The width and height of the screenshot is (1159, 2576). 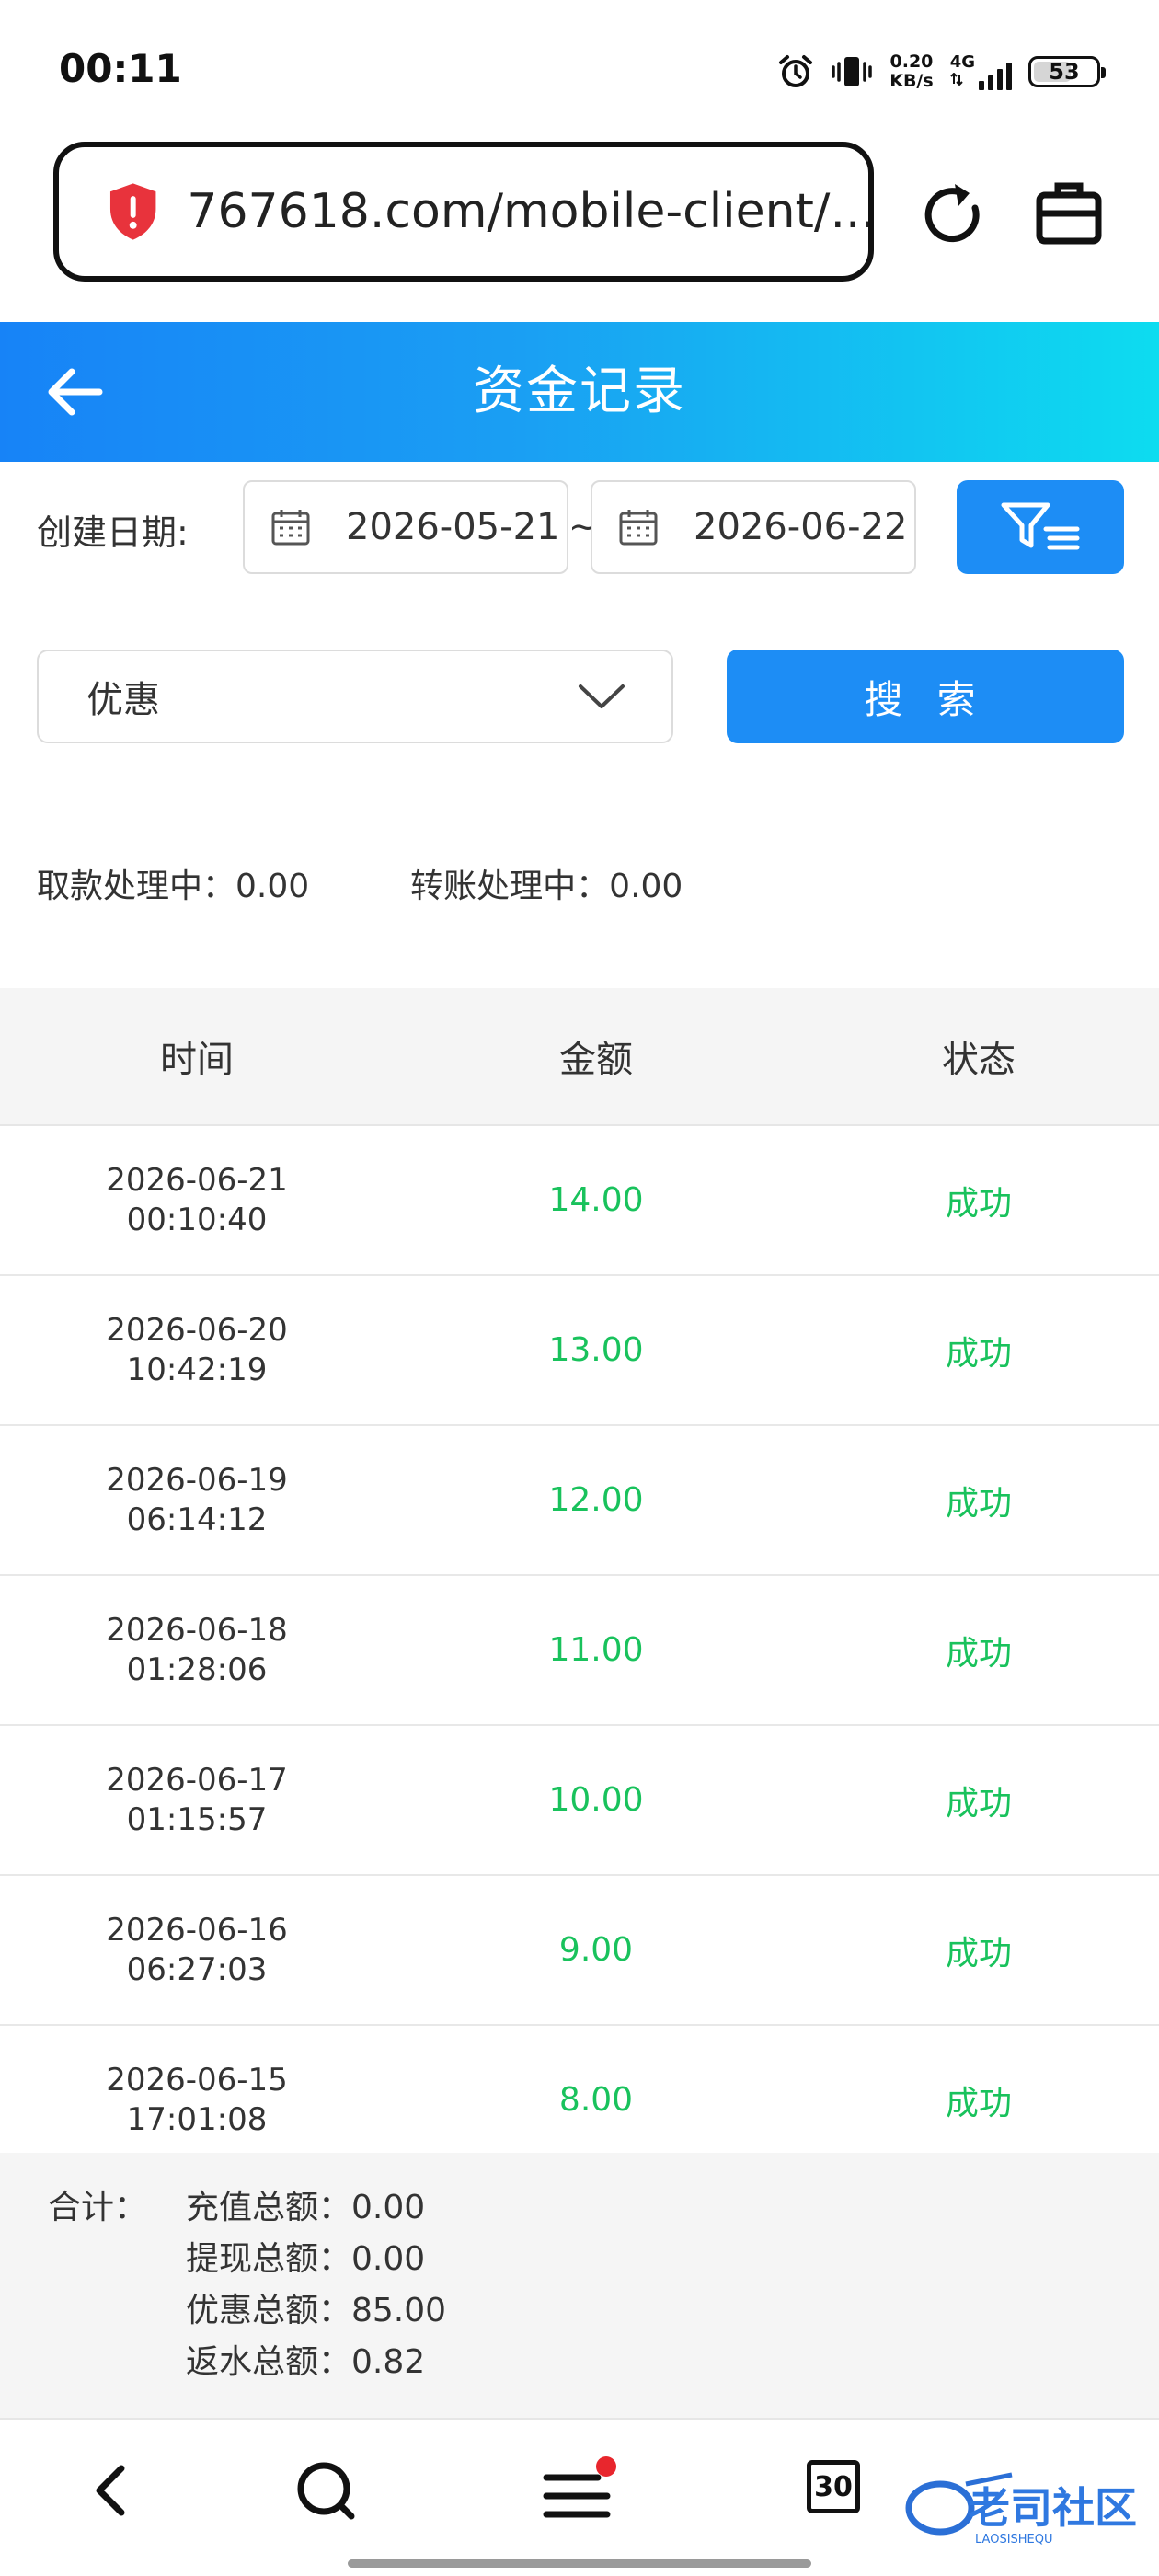 What do you see at coordinates (197, 1480) in the screenshot?
I see `row-date-text: 2026-06-19` at bounding box center [197, 1480].